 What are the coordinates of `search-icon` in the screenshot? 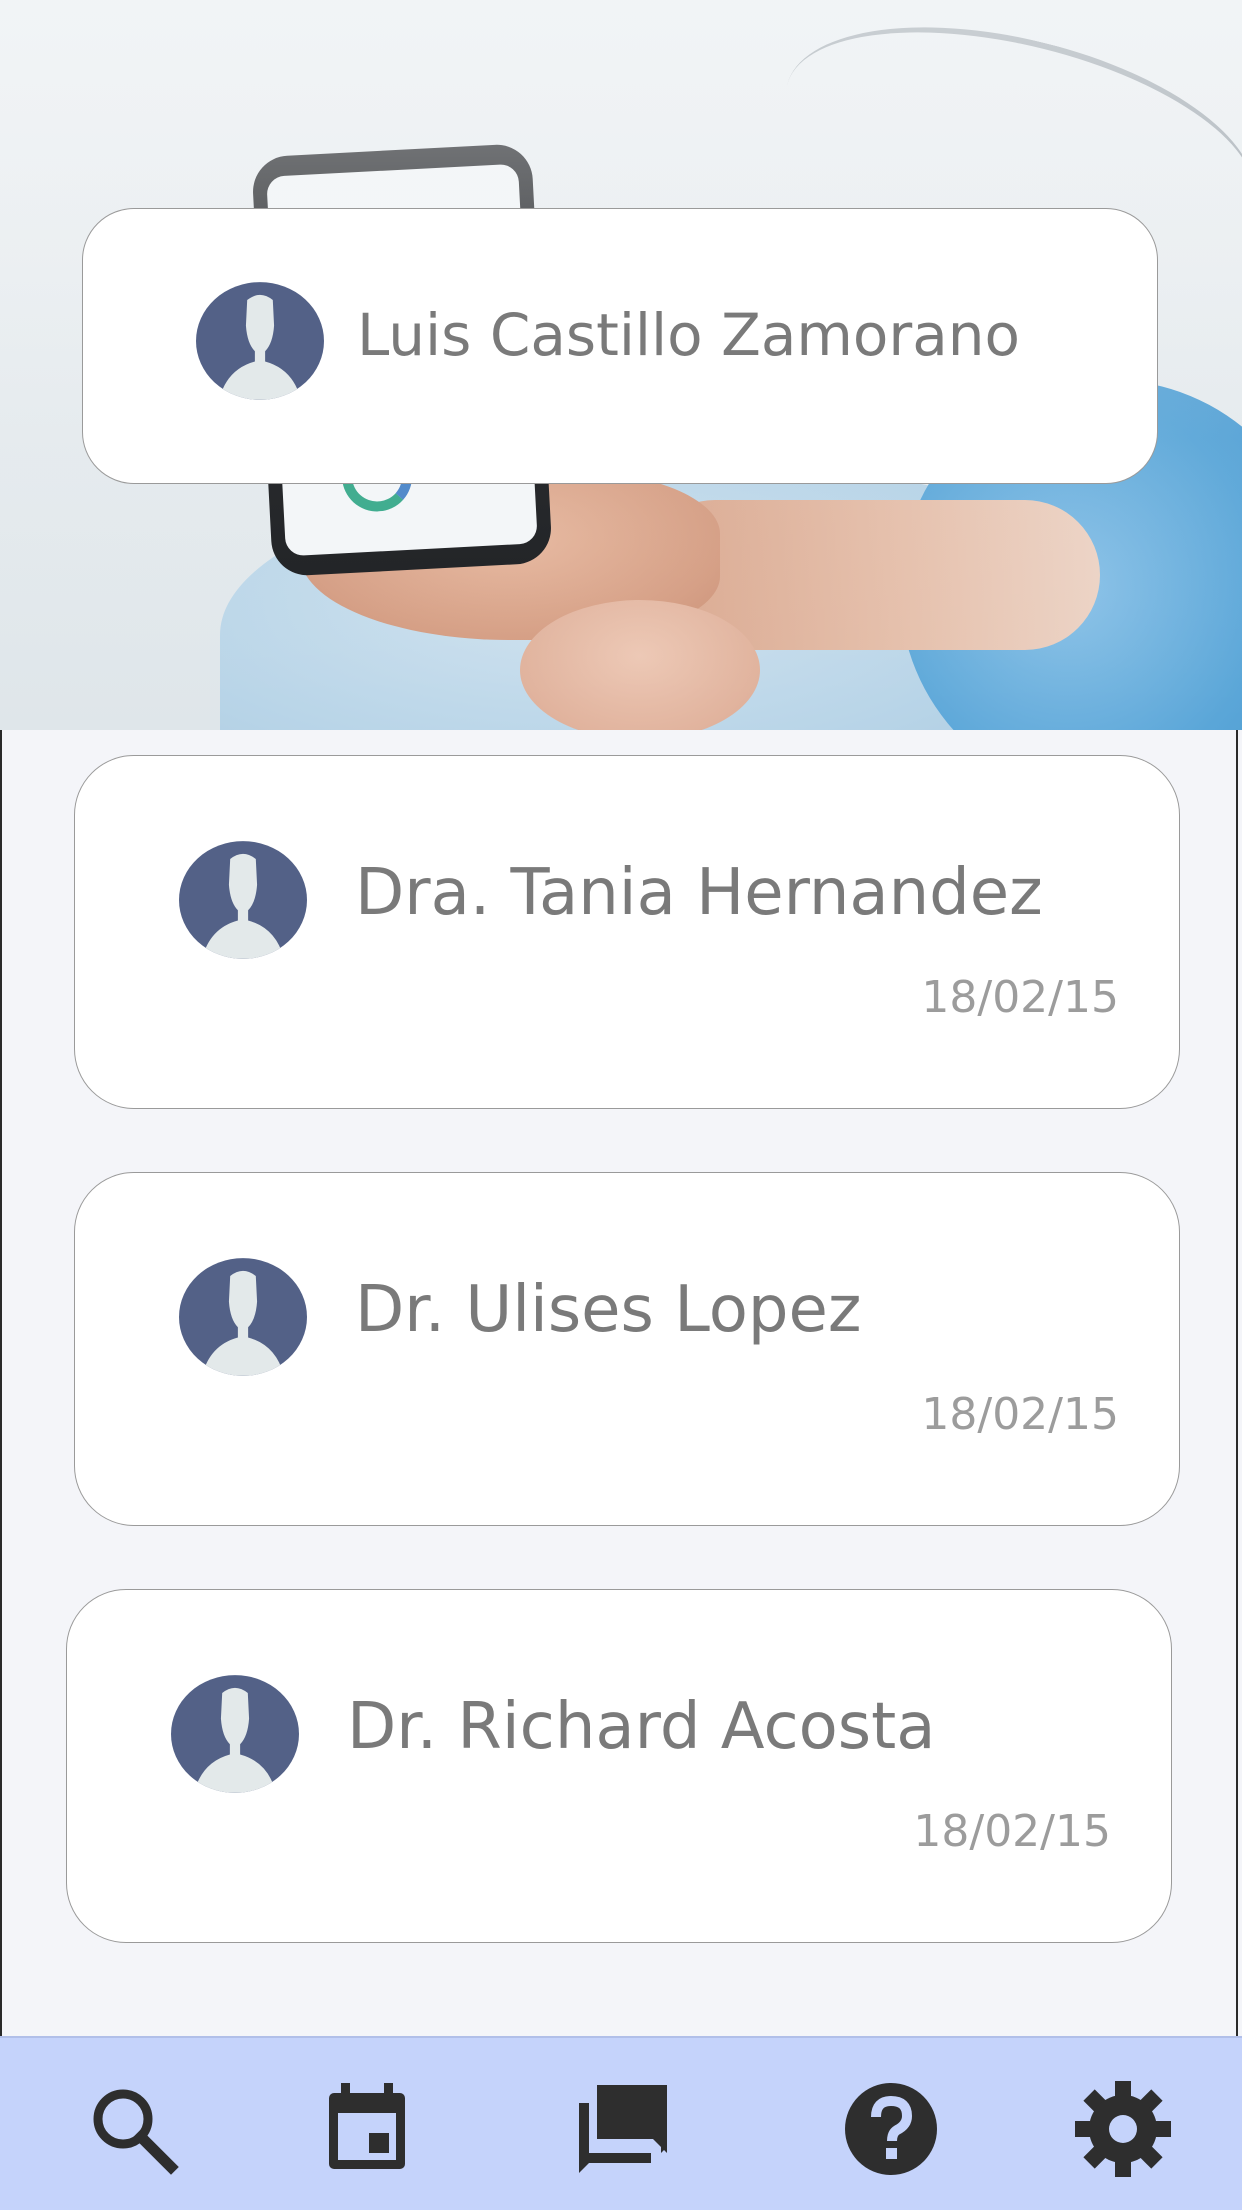 It's located at (136, 2132).